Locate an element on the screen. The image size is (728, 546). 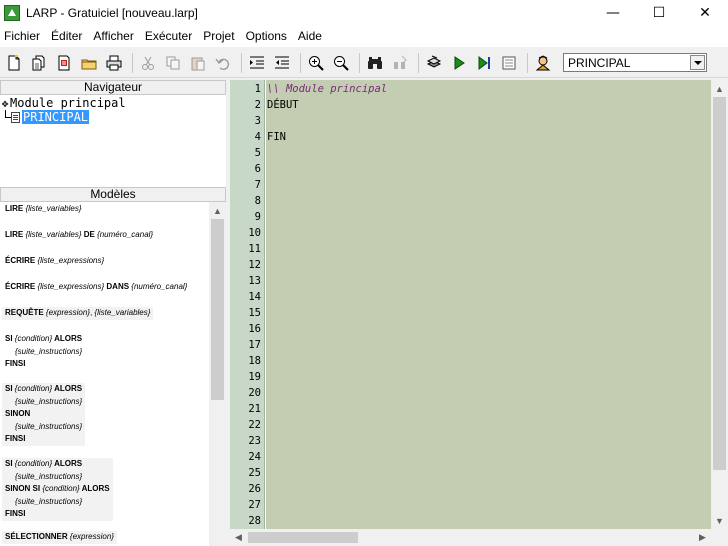
new-file-button is located at coordinates (14, 63).